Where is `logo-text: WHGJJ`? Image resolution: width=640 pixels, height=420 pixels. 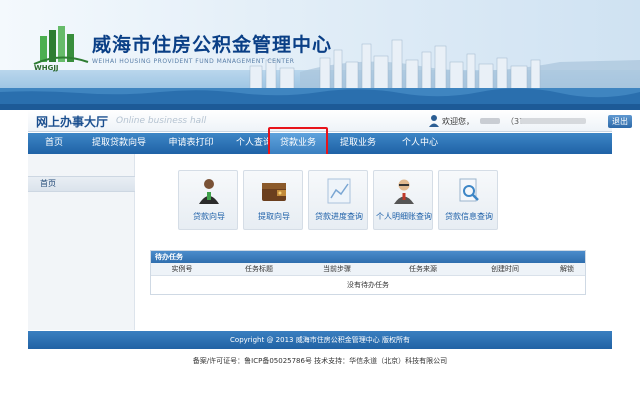 logo-text: WHGJJ is located at coordinates (46, 68).